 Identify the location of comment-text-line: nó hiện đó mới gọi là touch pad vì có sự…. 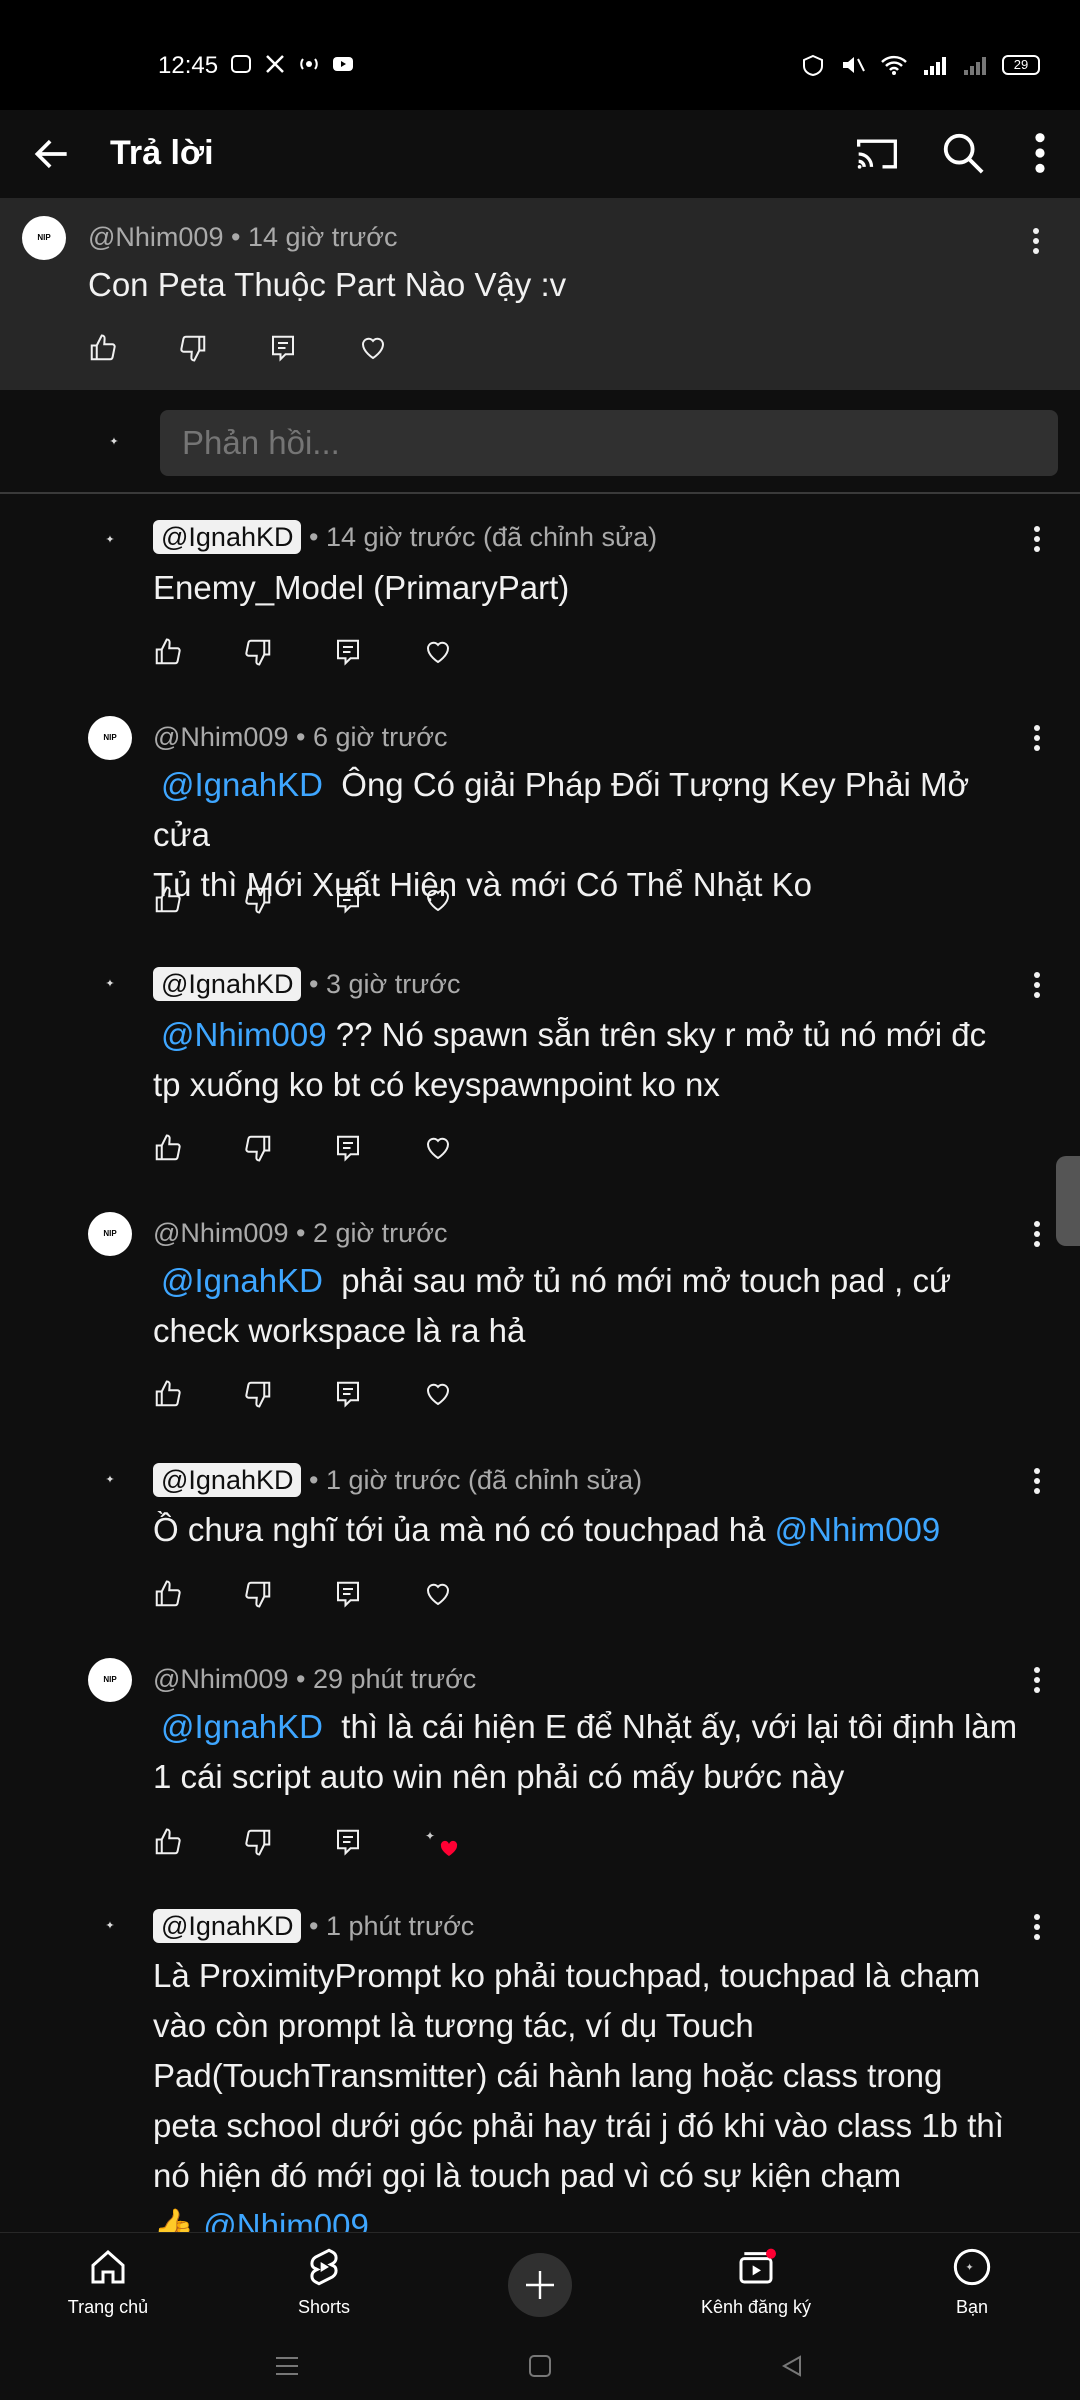
(527, 2175).